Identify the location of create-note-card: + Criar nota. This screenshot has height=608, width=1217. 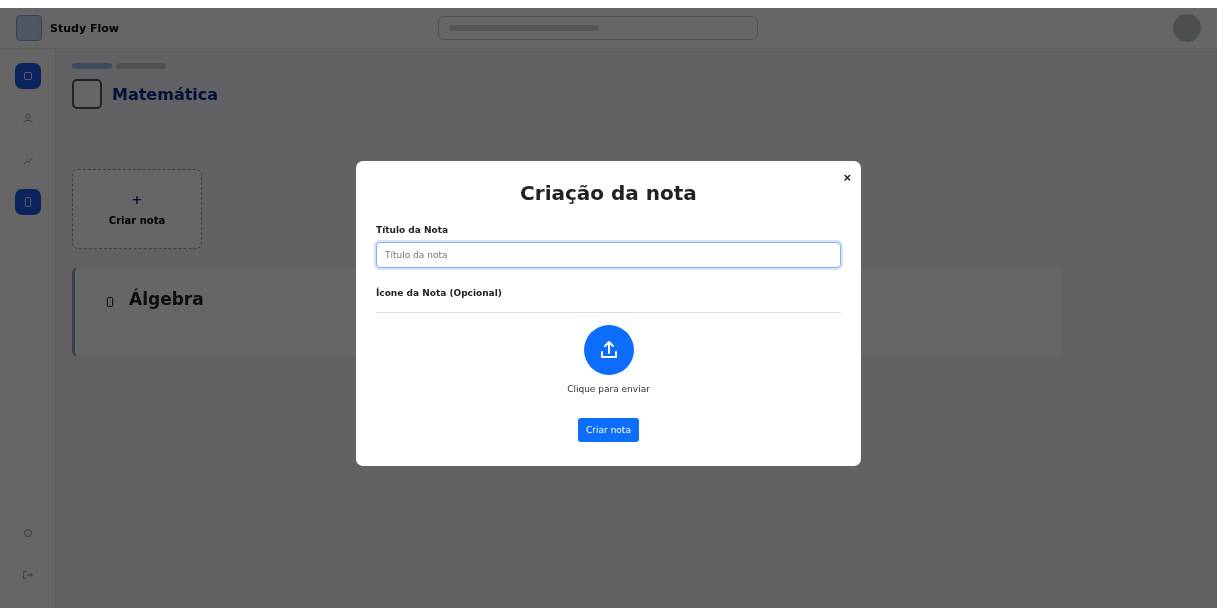
(137, 209).